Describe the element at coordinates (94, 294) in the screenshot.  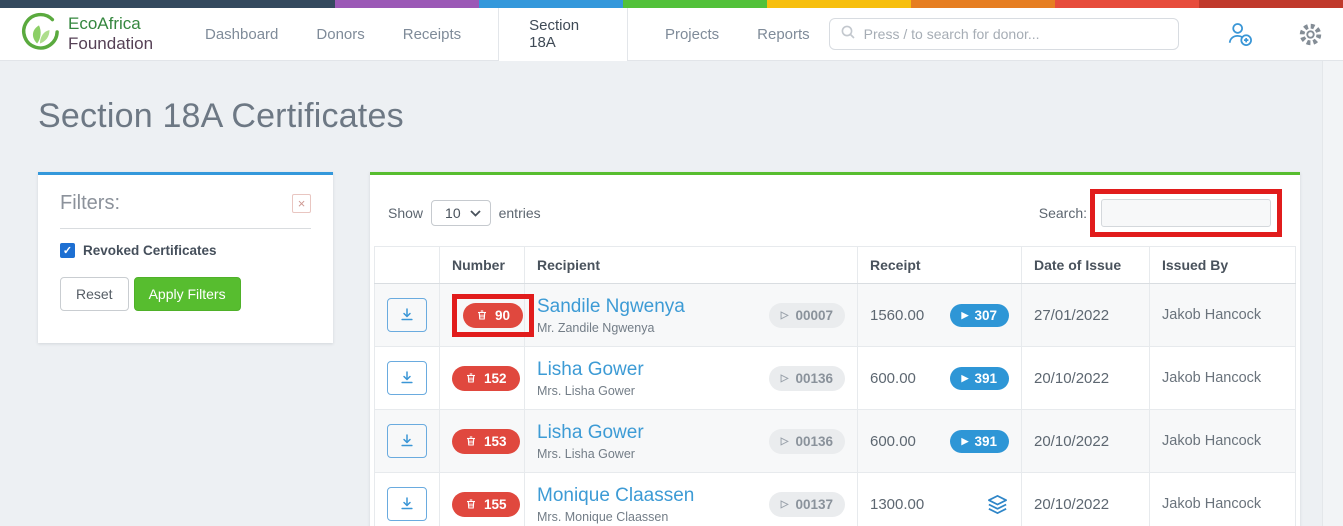
I see `reset-button: Reset` at that location.